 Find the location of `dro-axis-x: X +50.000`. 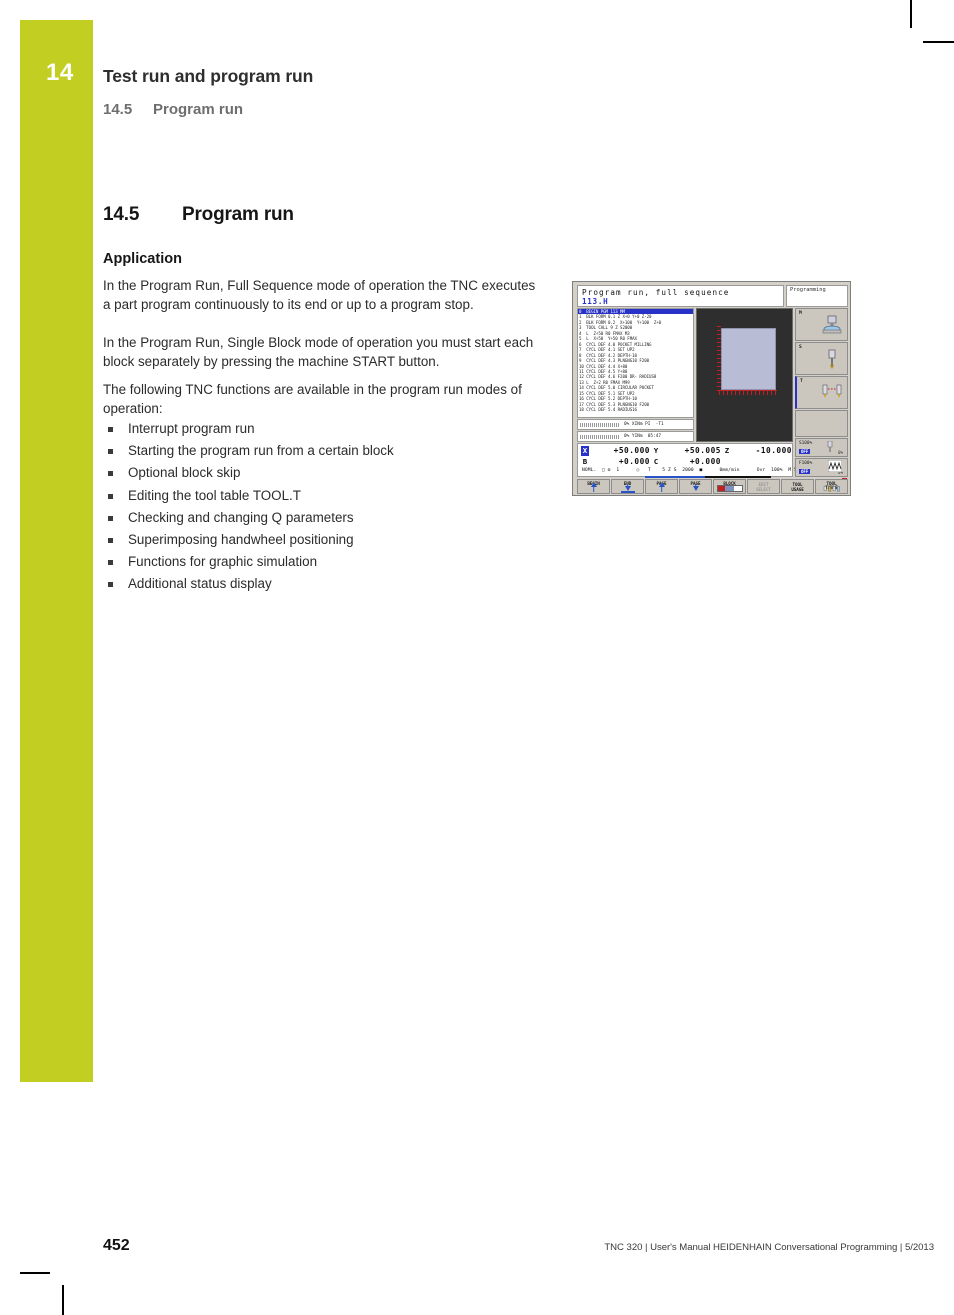

dro-axis-x: X +50.000 is located at coordinates (616, 451).